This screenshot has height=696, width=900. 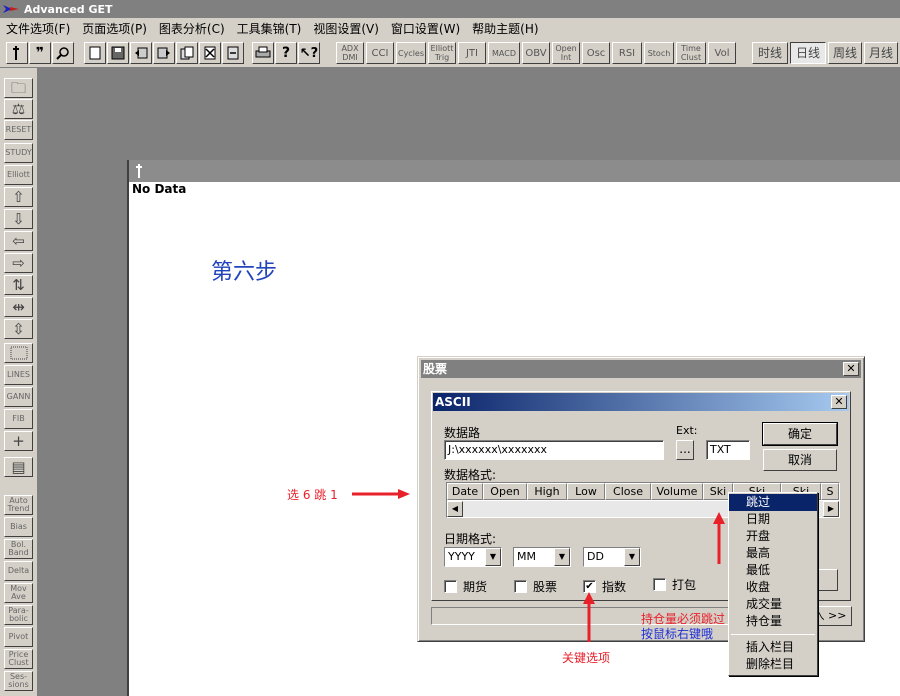 What do you see at coordinates (18, 527) in the screenshot?
I see `bias-tool: Bias` at bounding box center [18, 527].